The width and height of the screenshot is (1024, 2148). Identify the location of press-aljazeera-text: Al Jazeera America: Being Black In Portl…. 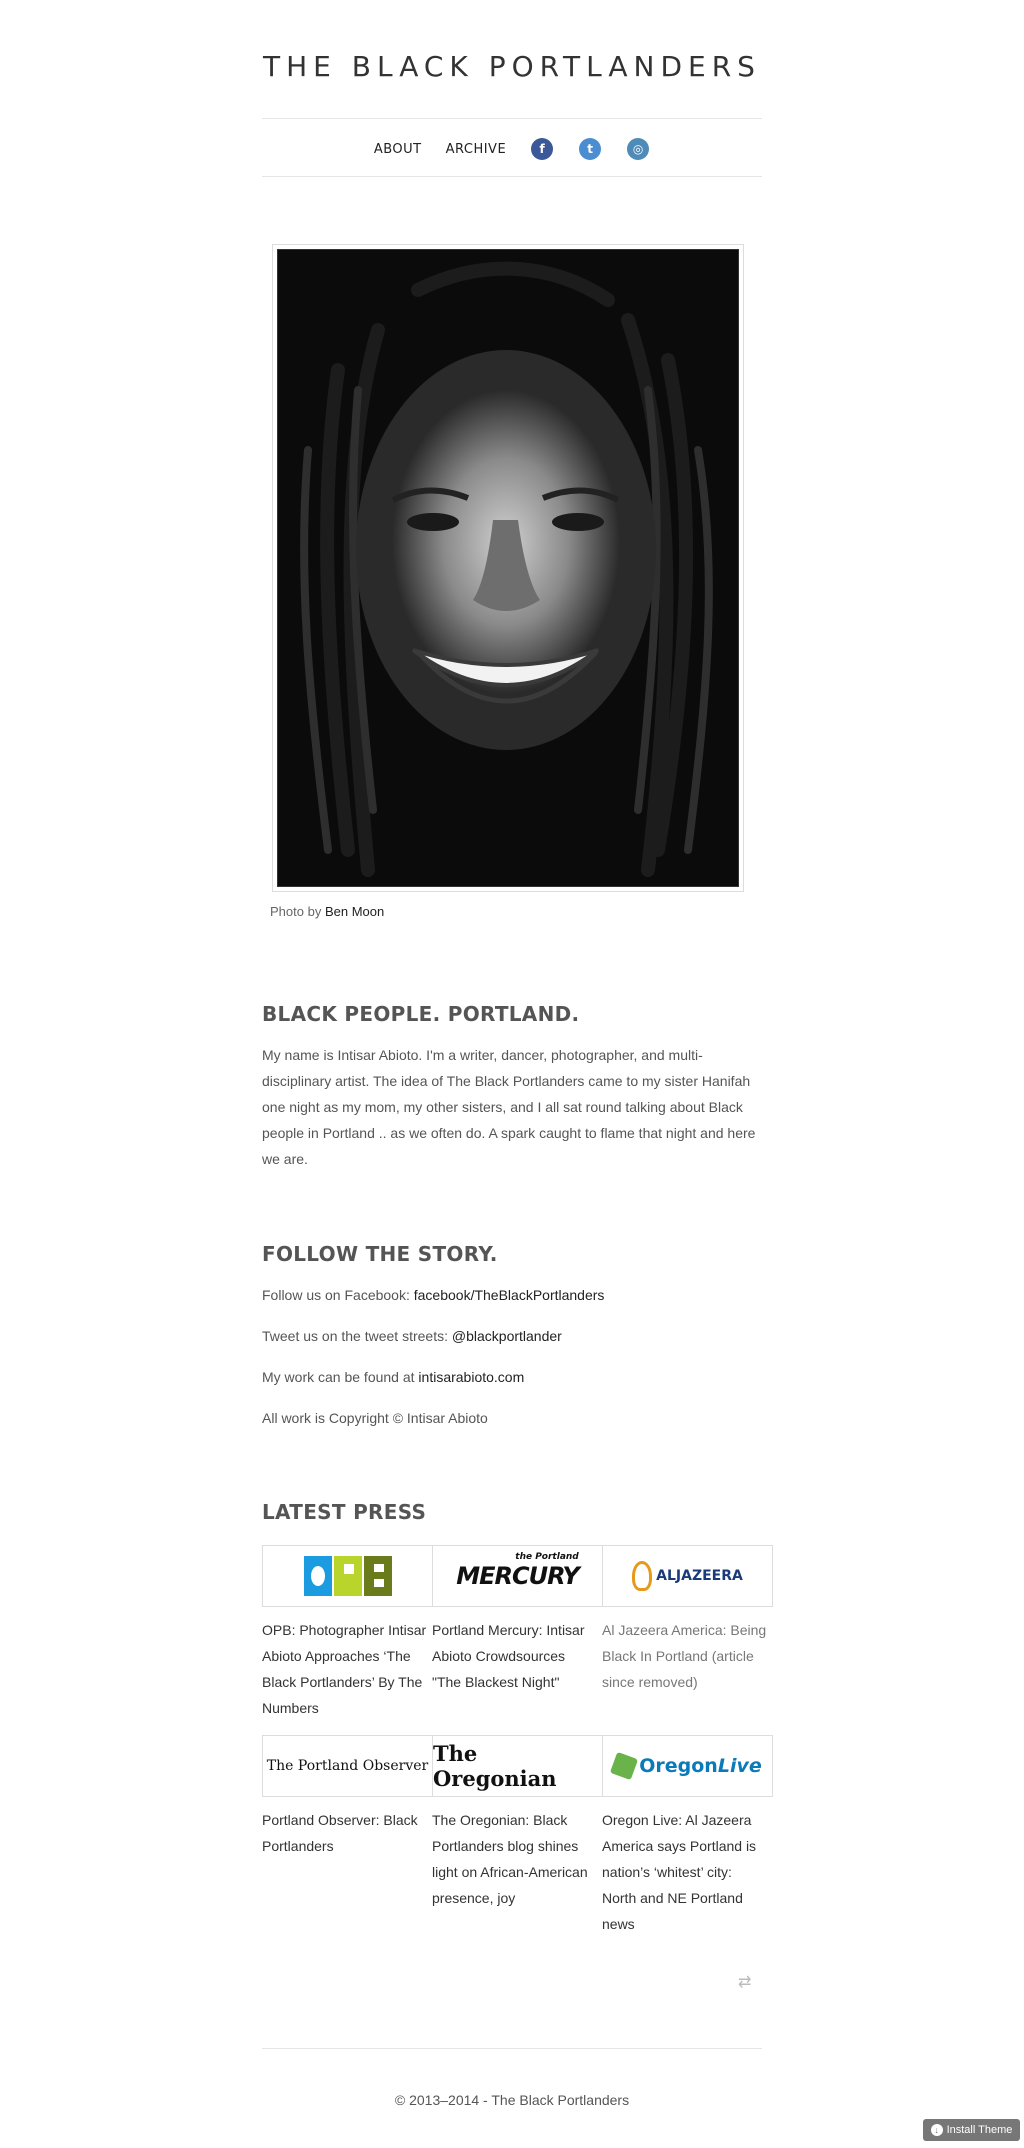
(684, 1656).